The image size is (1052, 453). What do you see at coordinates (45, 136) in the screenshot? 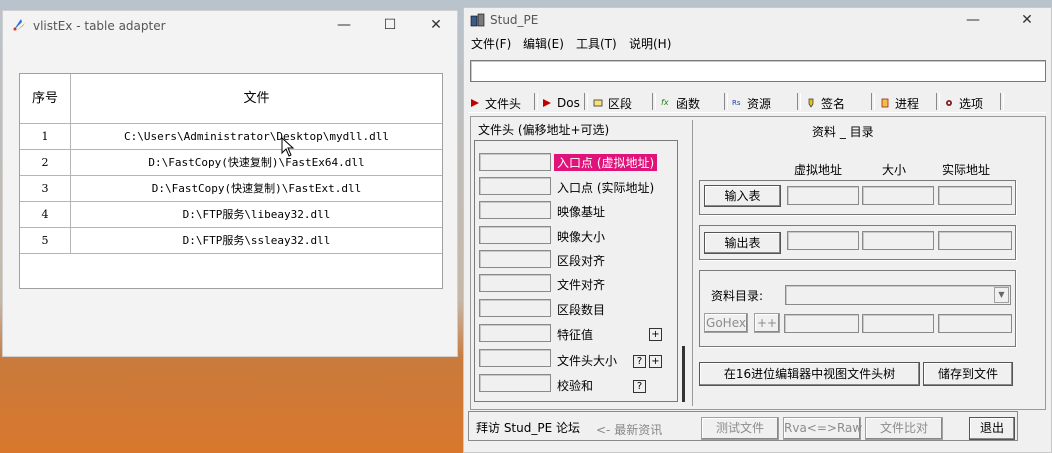
I see `row-index: 1` at bounding box center [45, 136].